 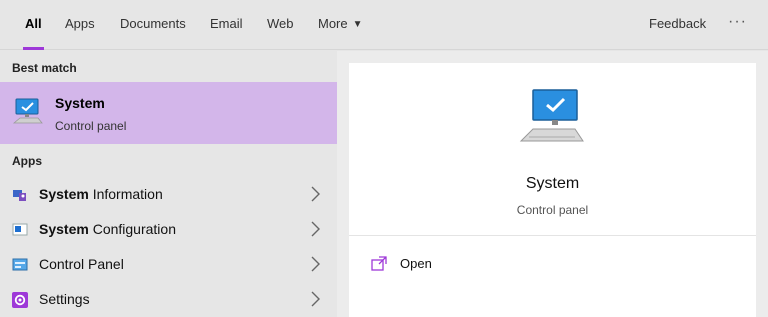 I want to click on tab-apps: Apps, so click(x=80, y=25).